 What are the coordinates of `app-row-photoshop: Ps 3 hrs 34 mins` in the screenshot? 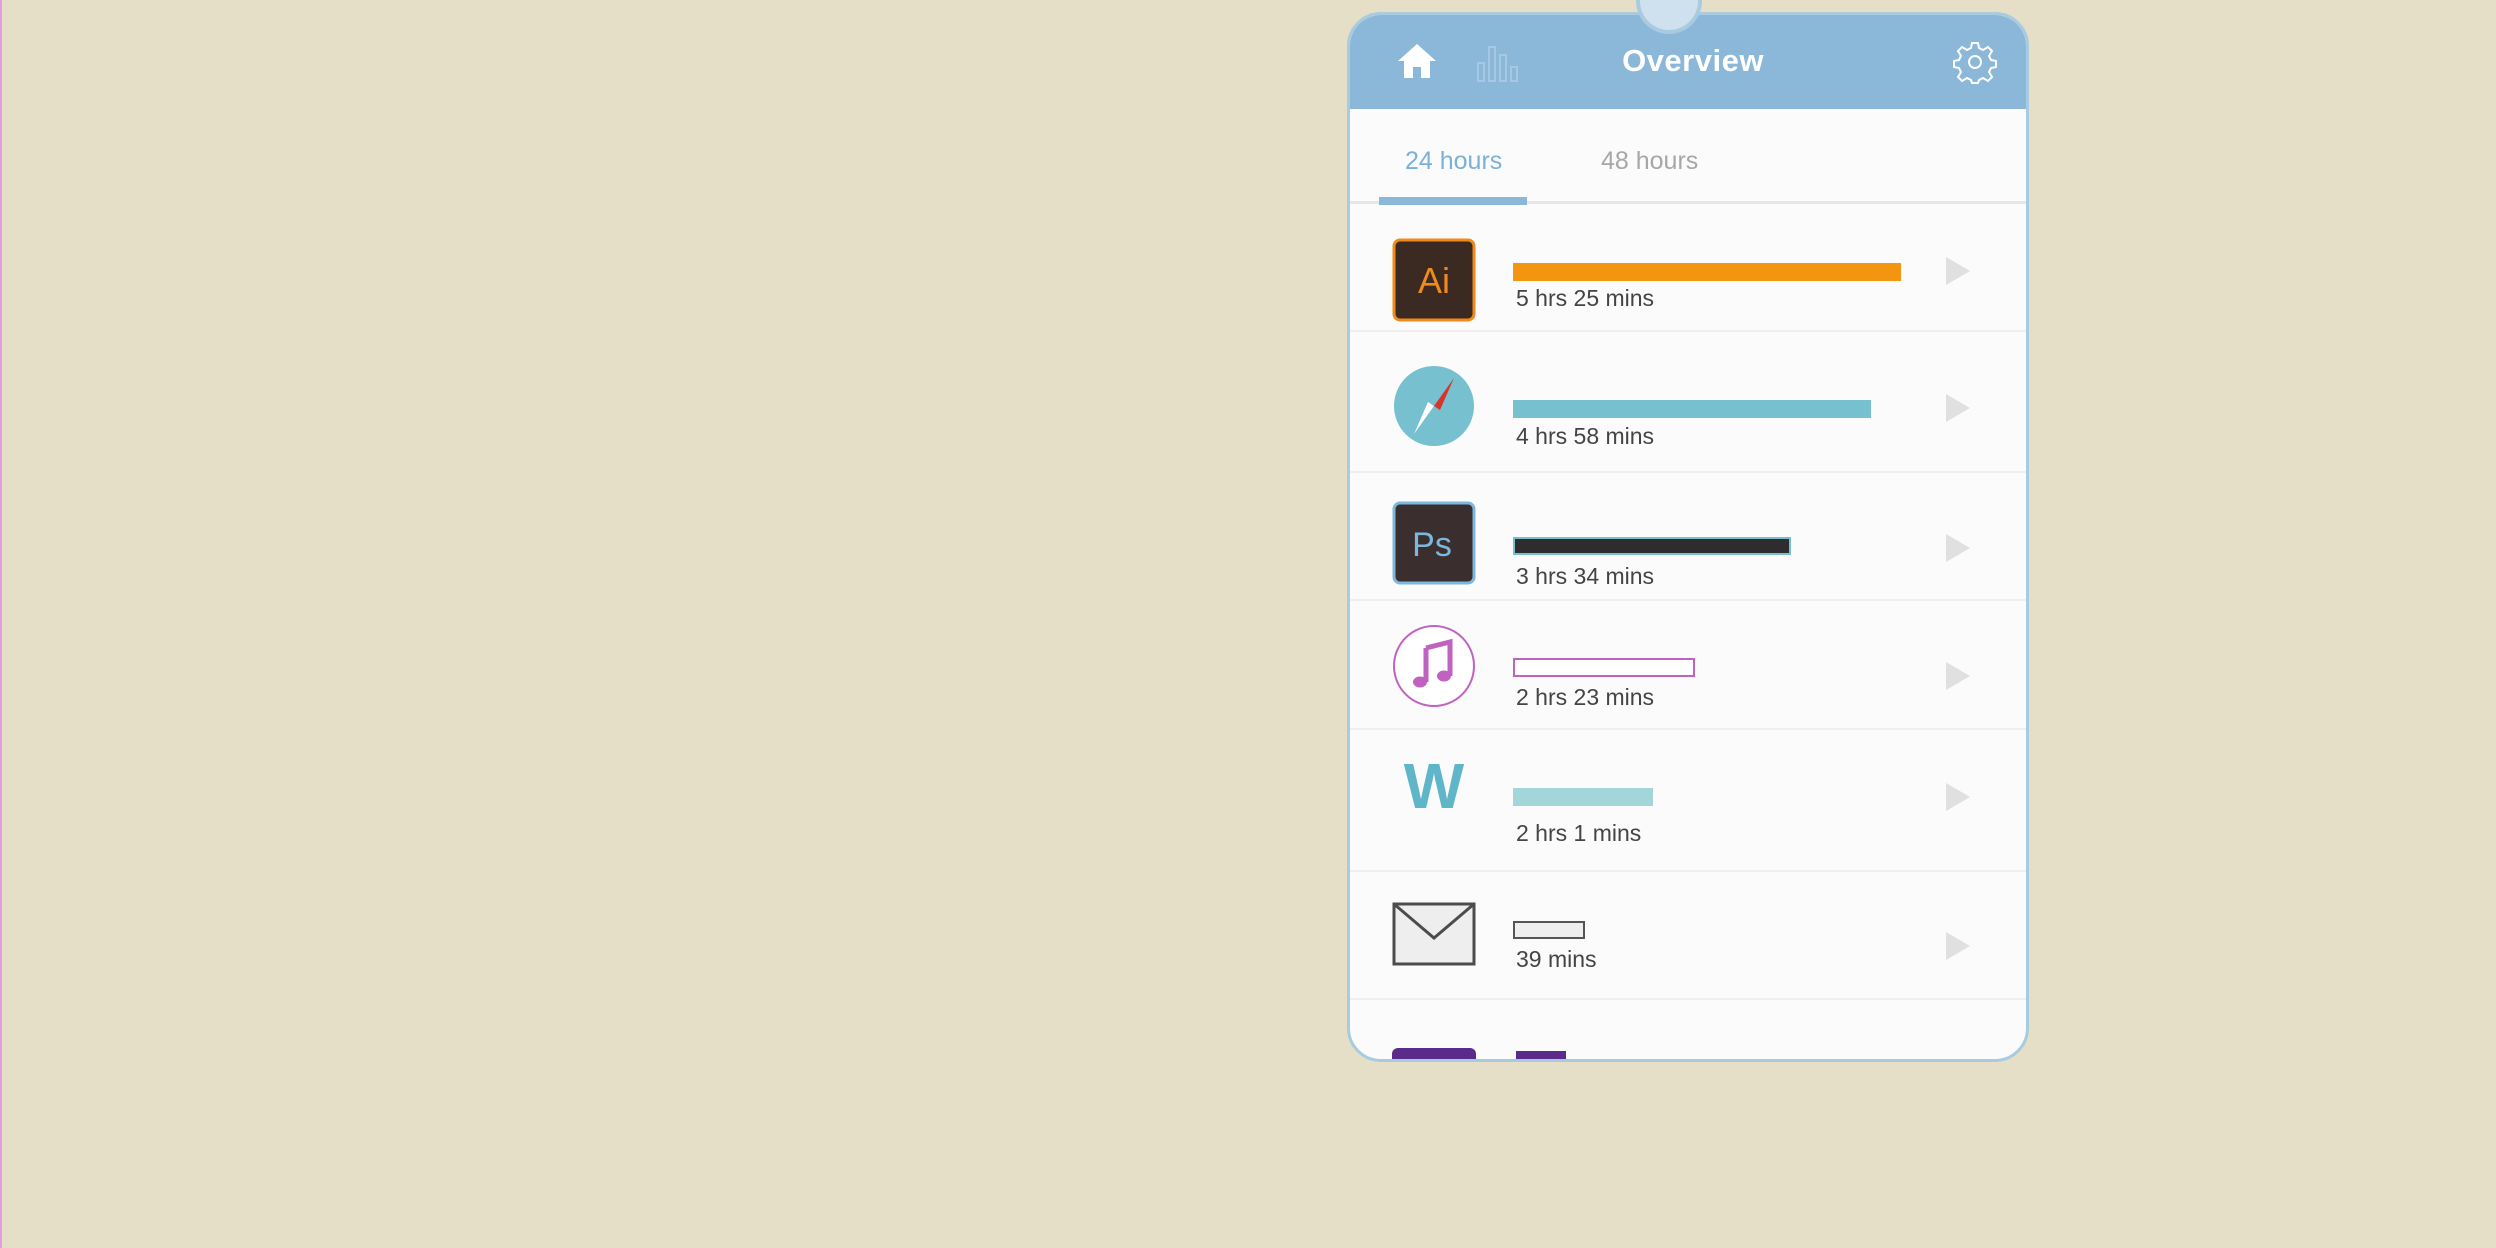 It's located at (1688, 536).